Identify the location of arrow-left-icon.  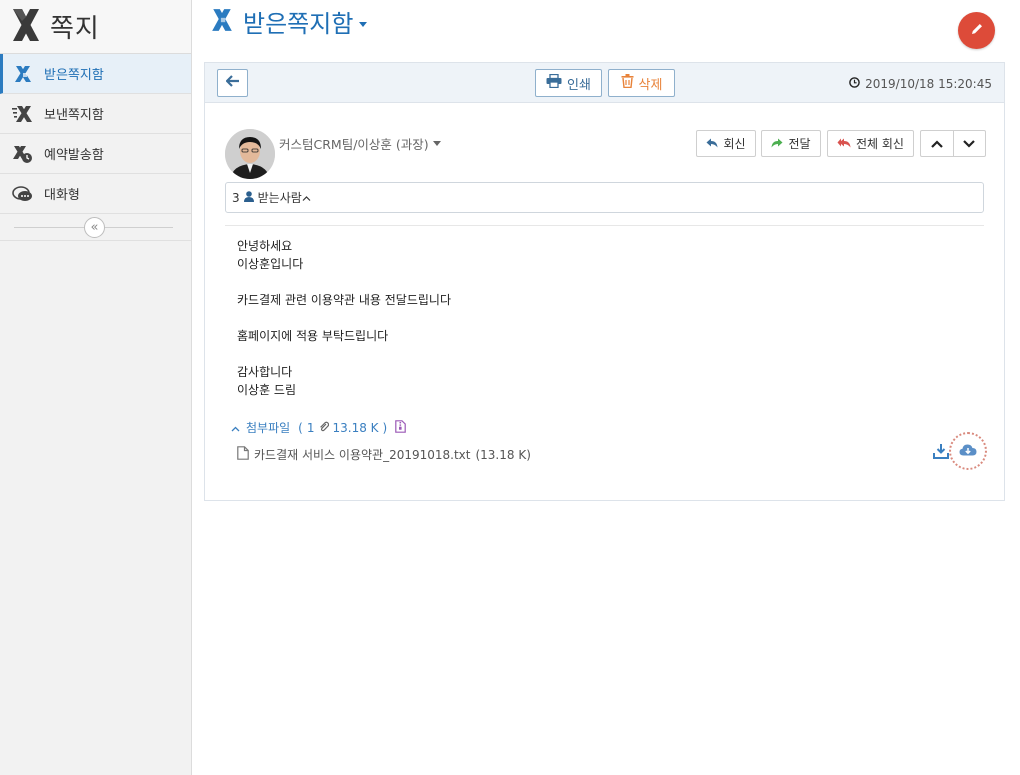
(232, 83).